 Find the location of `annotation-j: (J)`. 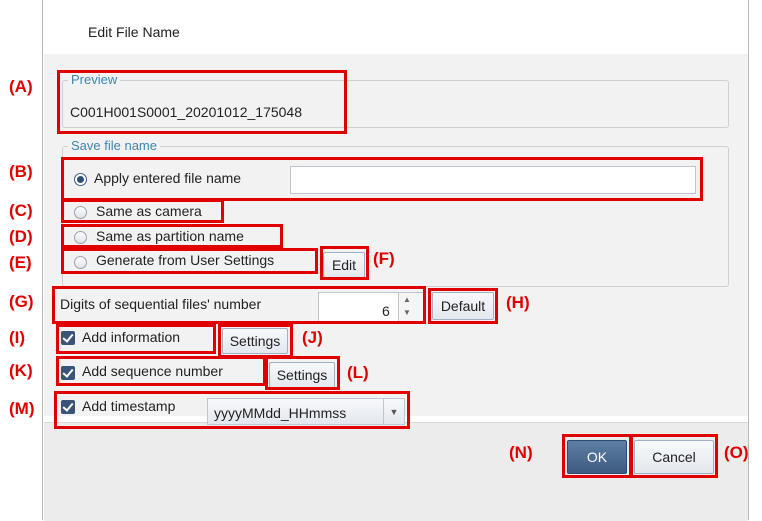

annotation-j: (J) is located at coordinates (312, 337).